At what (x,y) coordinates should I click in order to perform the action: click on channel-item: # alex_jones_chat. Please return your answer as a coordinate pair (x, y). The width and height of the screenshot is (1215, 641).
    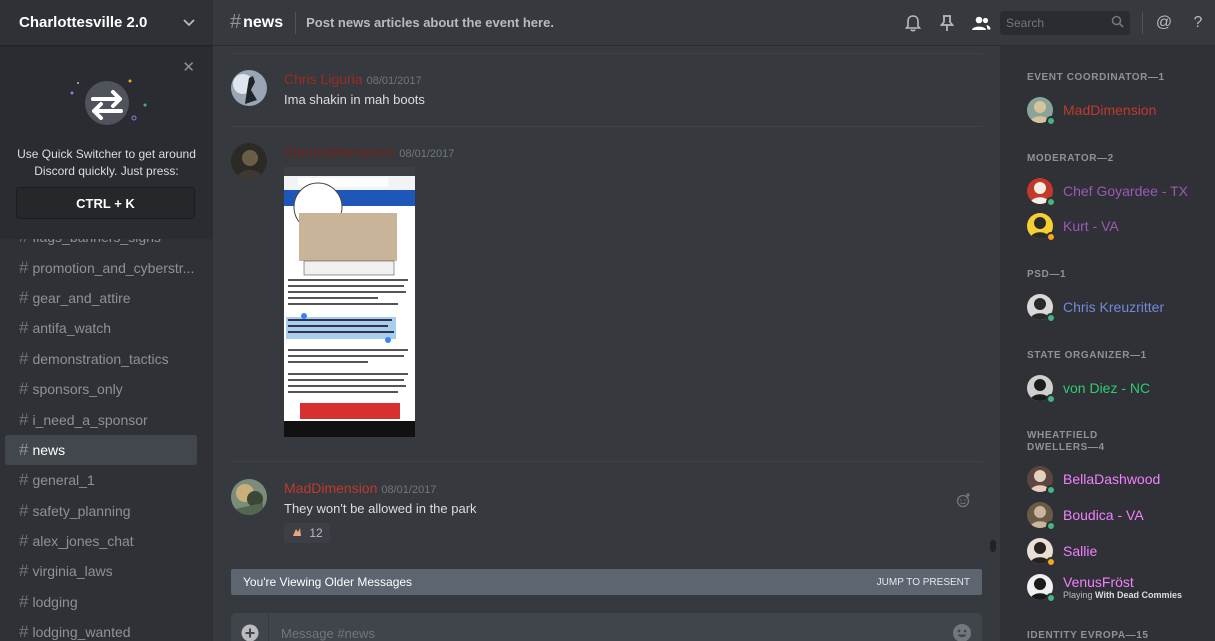
    Looking at the image, I should click on (101, 541).